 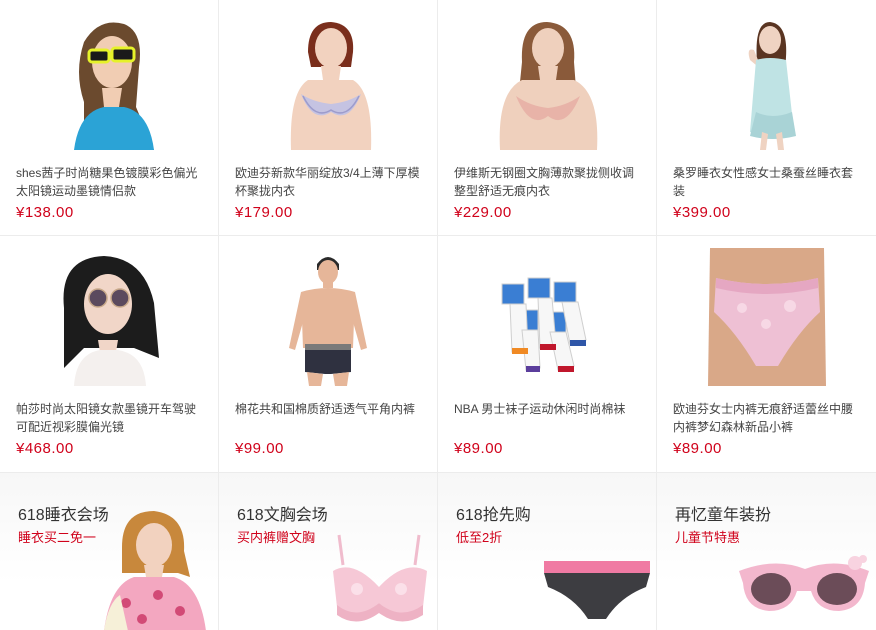 I want to click on product-price: ¥468.00, so click(x=45, y=448).